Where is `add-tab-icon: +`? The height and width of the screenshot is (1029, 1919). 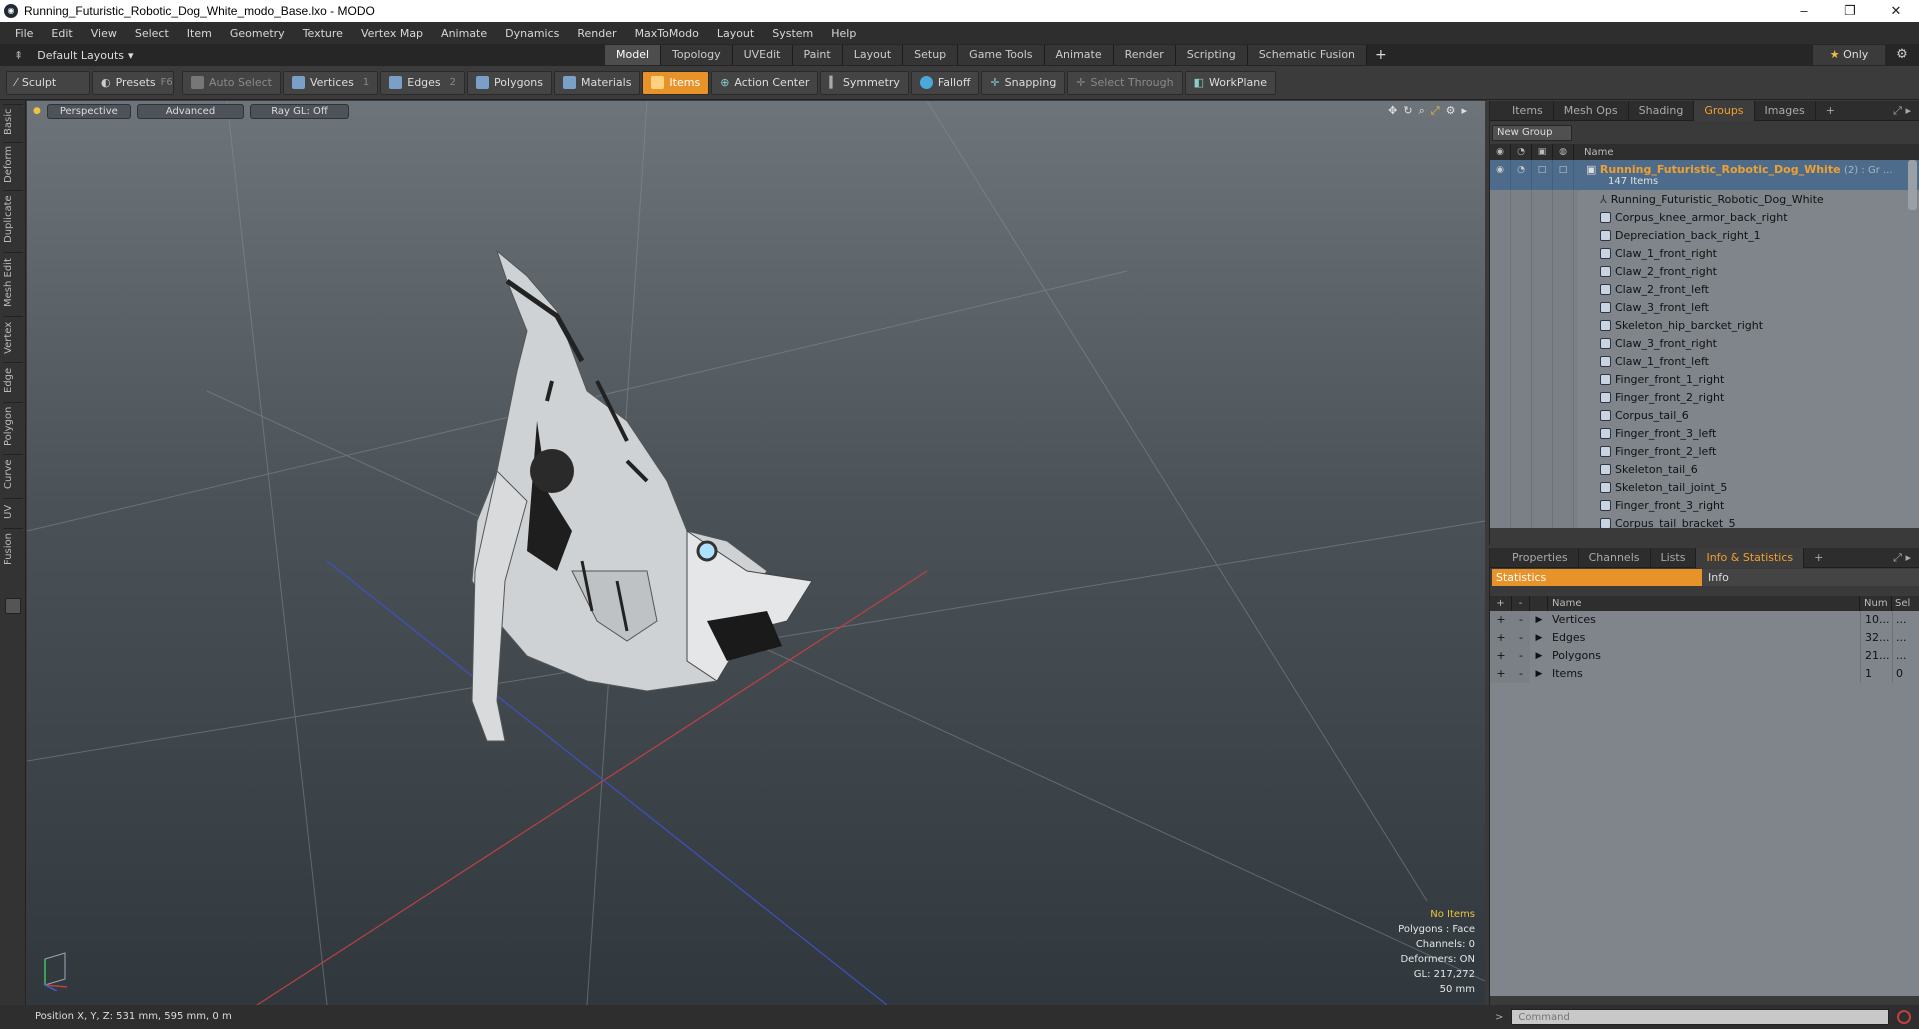
add-tab-icon: + is located at coordinates (1830, 111).